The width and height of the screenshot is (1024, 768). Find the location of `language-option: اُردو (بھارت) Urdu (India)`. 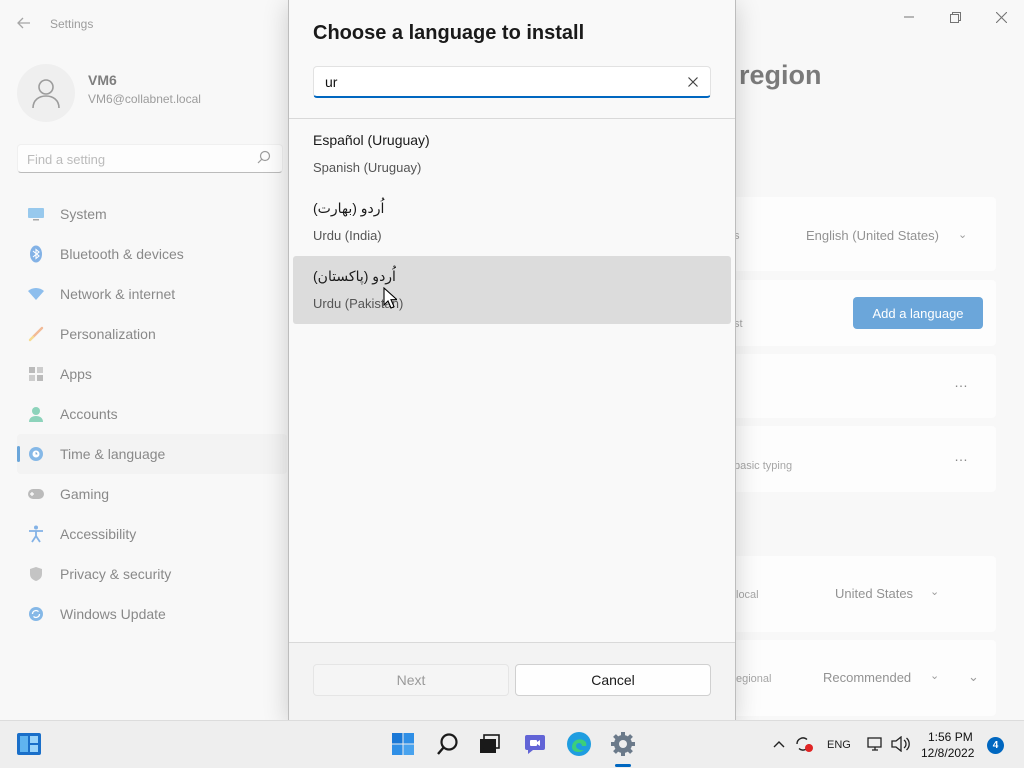

language-option: اُردو (بھارت) Urdu (India) is located at coordinates (512, 222).